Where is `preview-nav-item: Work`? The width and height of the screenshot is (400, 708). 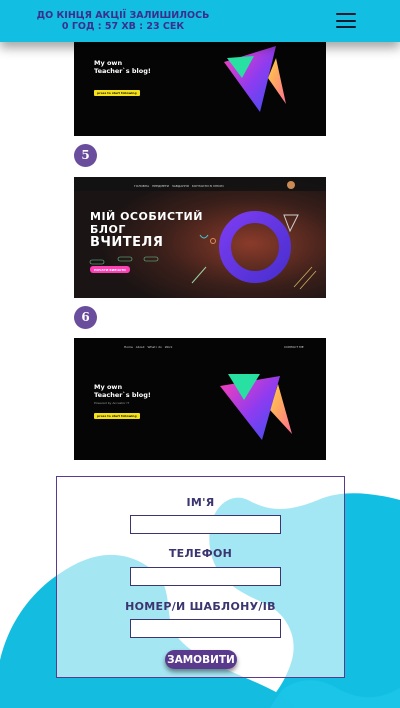
preview-nav-item: Work is located at coordinates (168, 347).